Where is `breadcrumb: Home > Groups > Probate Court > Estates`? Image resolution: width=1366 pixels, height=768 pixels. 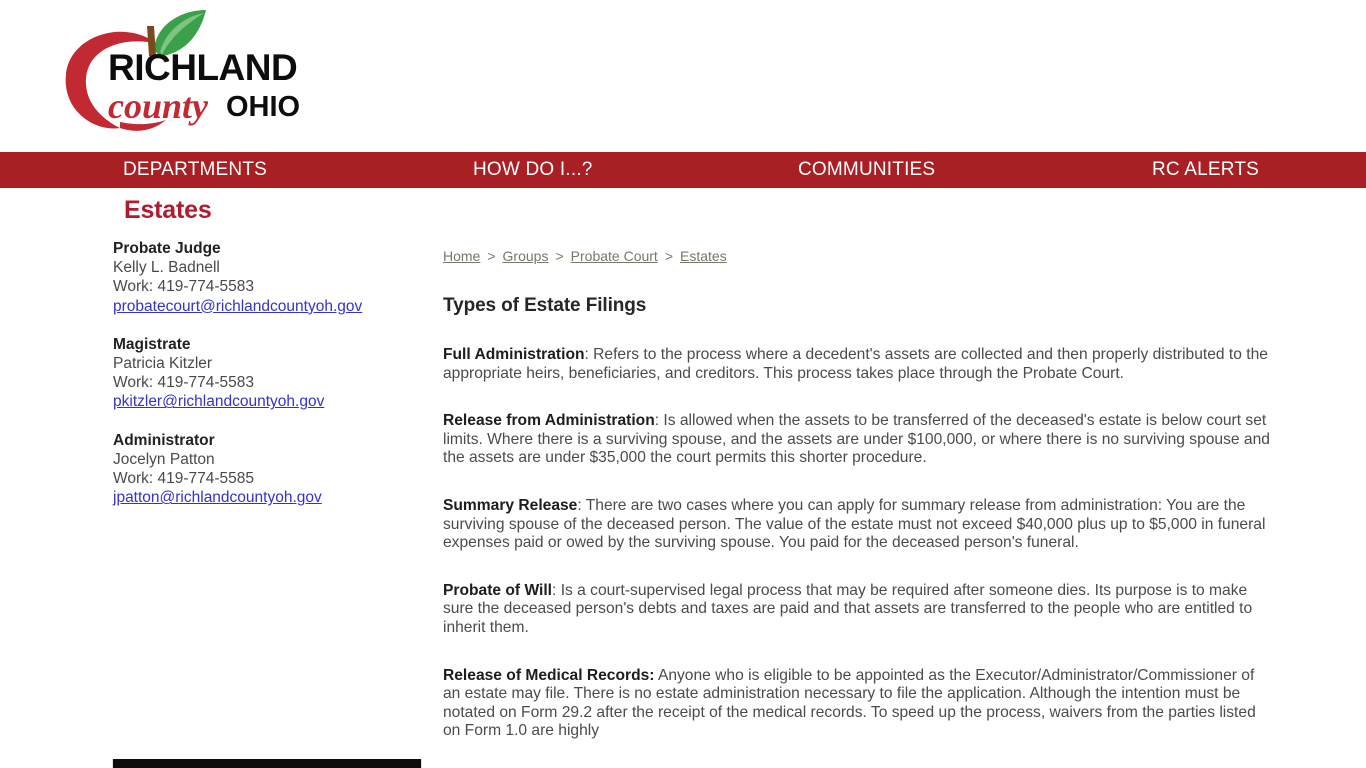 breadcrumb: Home > Groups > Probate Court > Estates is located at coordinates (858, 226).